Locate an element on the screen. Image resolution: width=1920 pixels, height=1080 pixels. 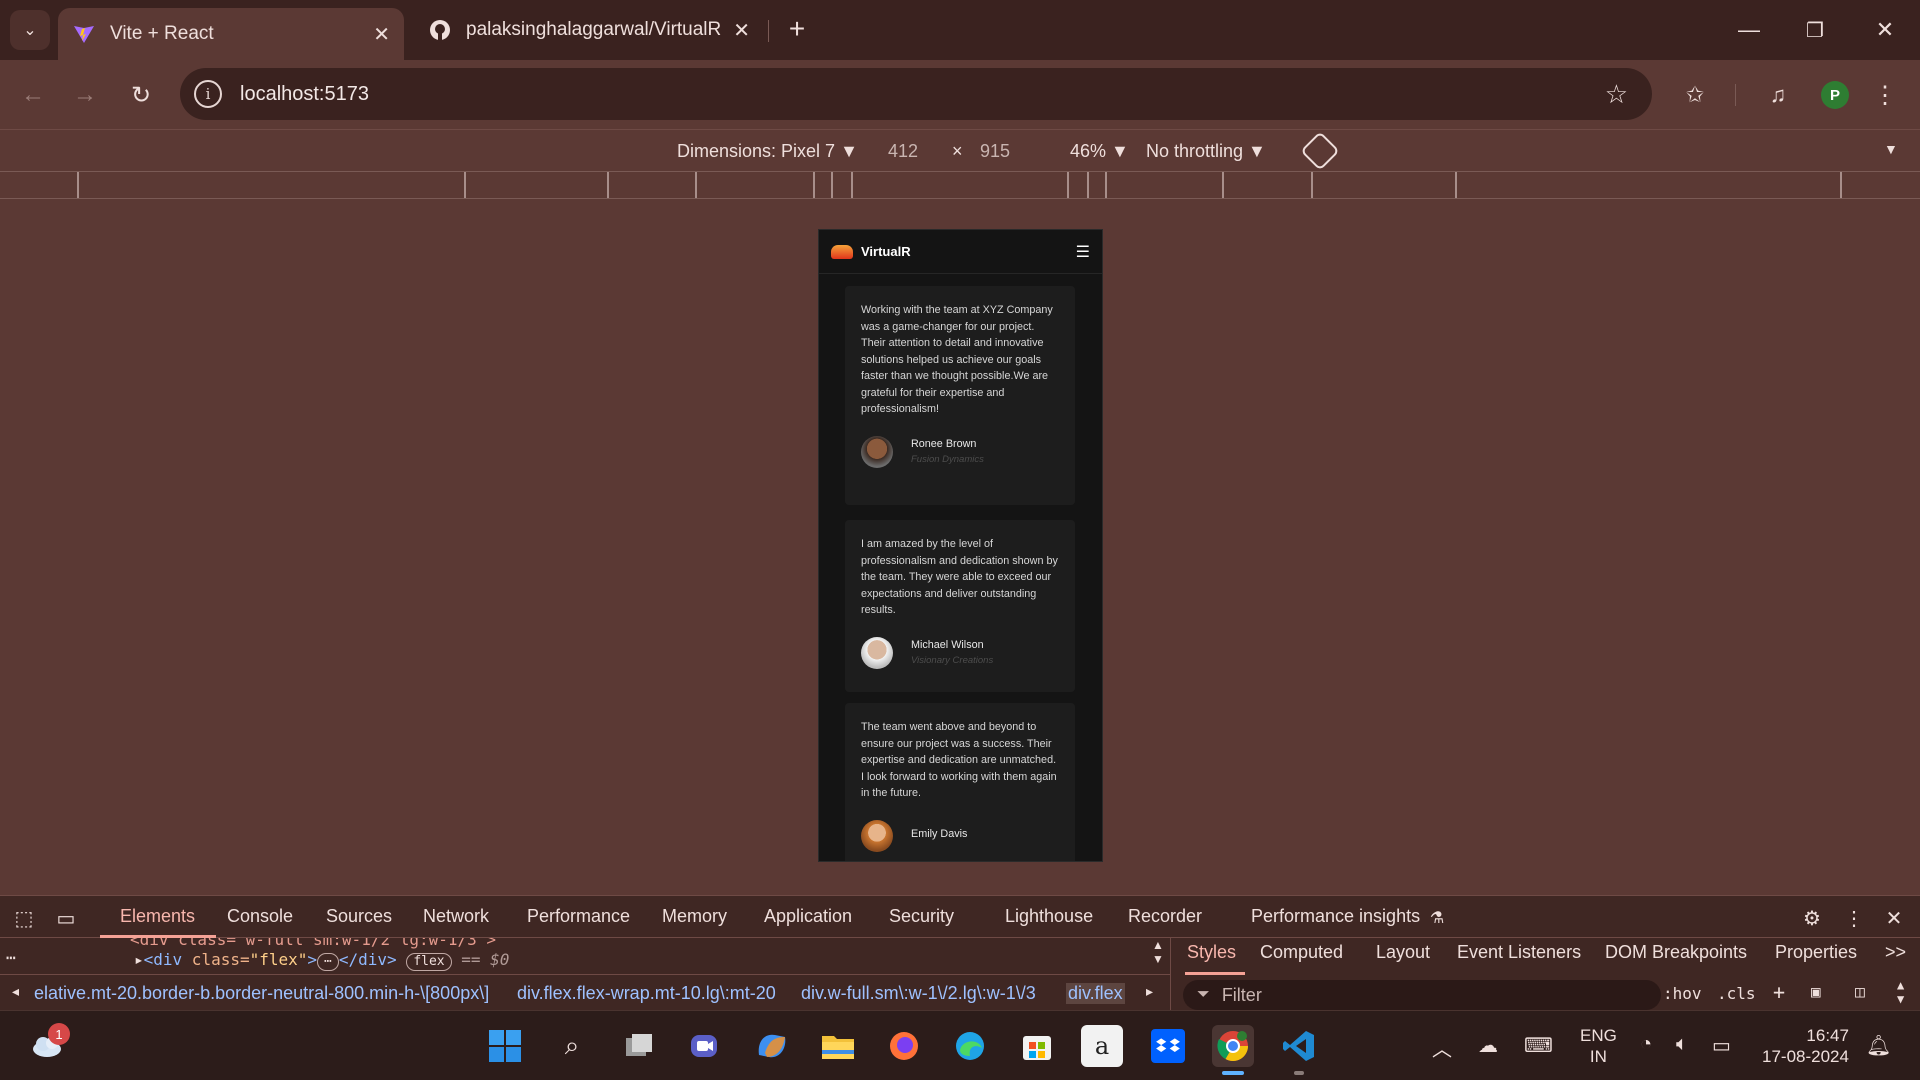
close-window-button: ✕ is located at coordinates (1885, 30).